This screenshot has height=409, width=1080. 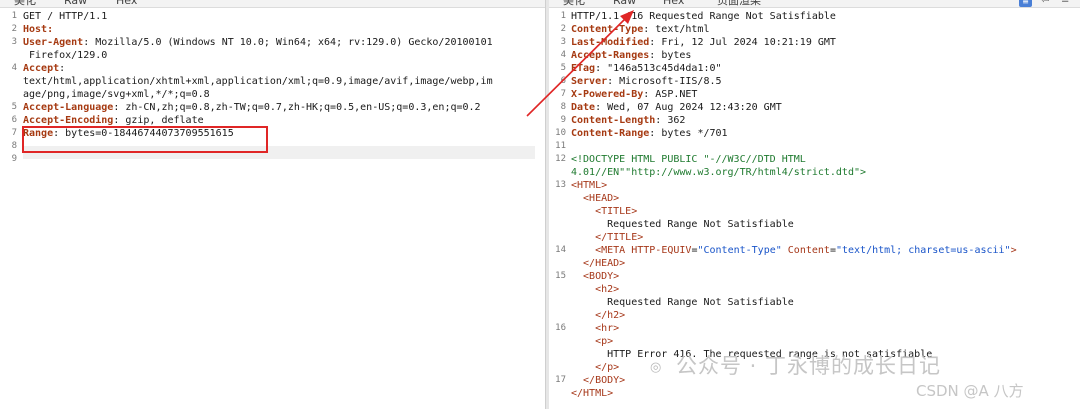 I want to click on wechat-logo-icon: ◎, so click(x=656, y=367).